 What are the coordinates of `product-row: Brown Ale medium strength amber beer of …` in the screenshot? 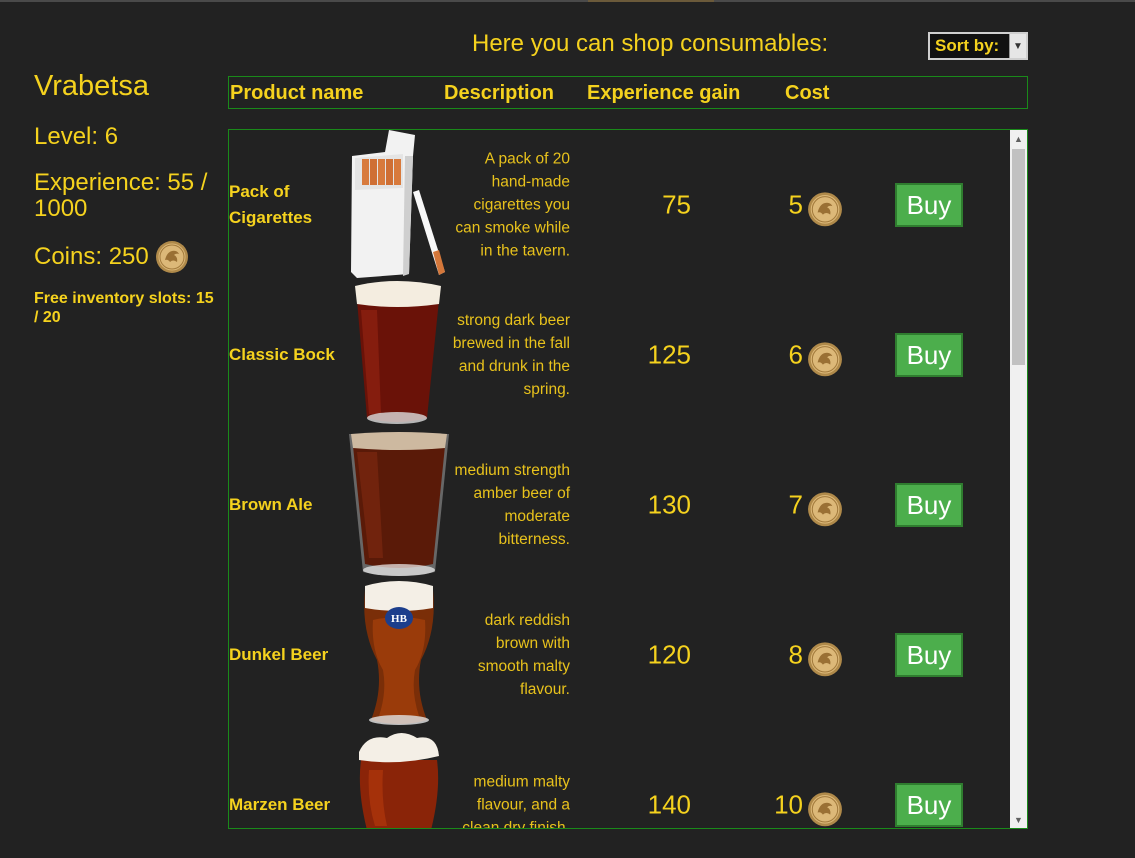 It's located at (620, 505).